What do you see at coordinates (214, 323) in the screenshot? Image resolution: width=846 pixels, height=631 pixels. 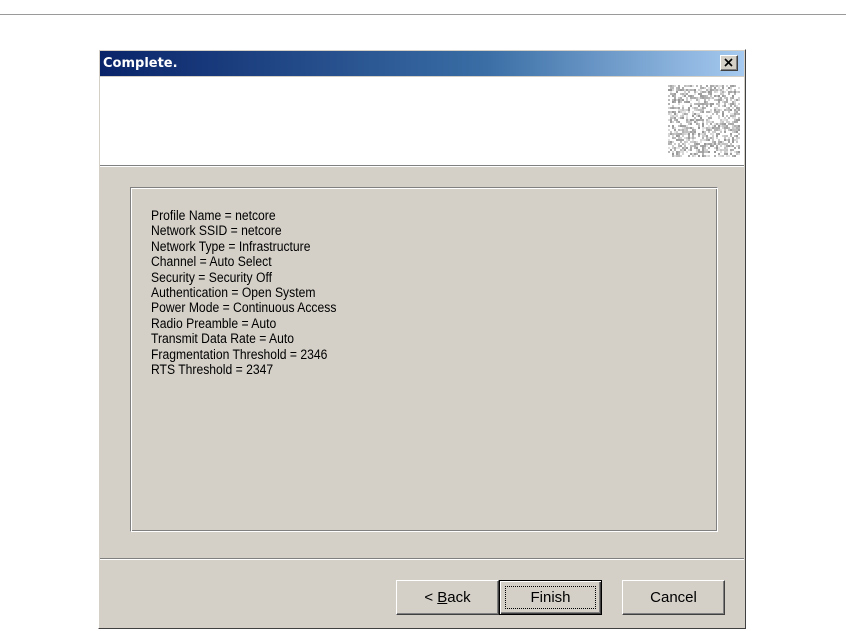 I see `summary-line: Radio Preamble = Auto` at bounding box center [214, 323].